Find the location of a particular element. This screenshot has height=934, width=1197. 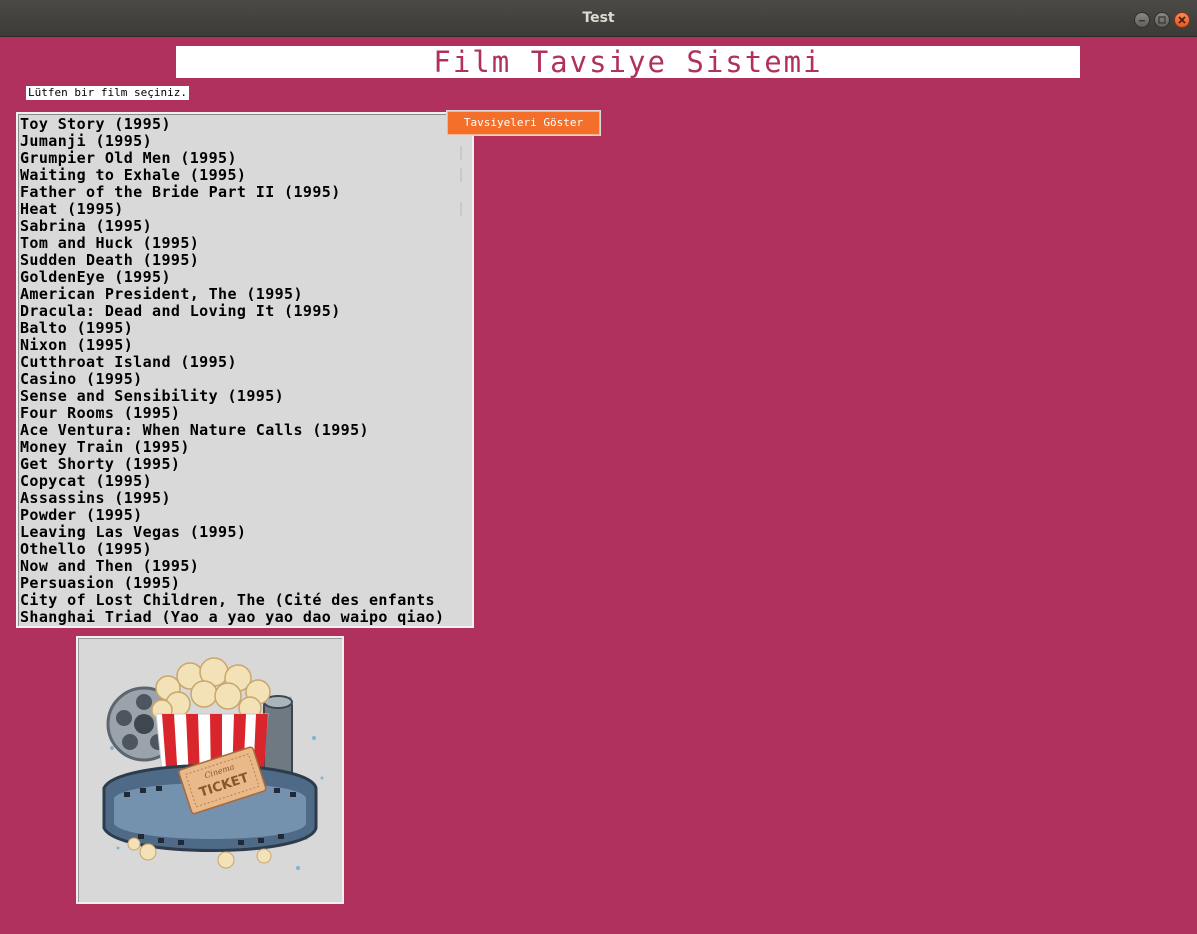

page-title: Film Tavsiye Sistemi is located at coordinates (628, 62).